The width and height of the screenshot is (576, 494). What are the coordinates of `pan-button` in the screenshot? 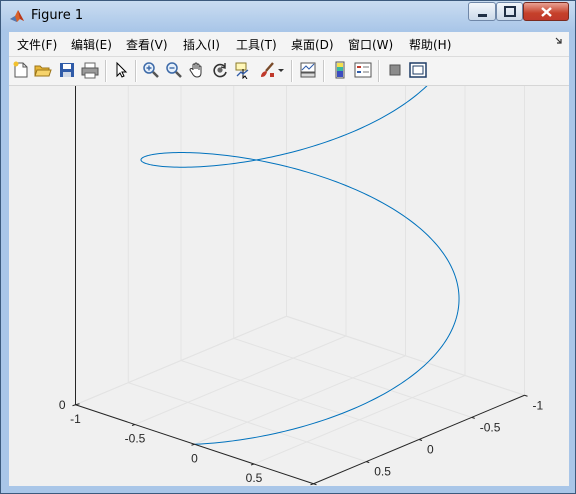 It's located at (197, 70).